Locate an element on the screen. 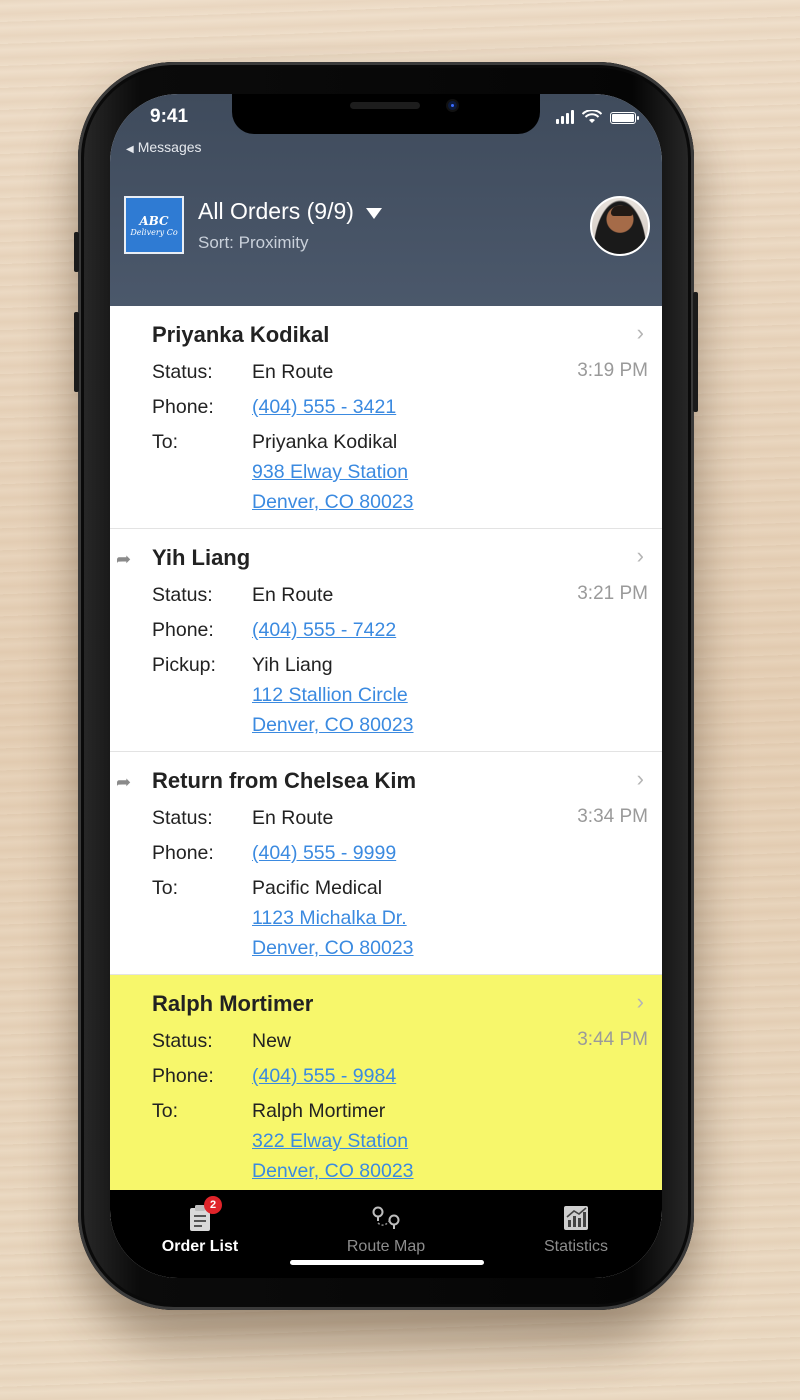 The width and height of the screenshot is (800, 1400). dropdown-caret-icon is located at coordinates (373, 213).